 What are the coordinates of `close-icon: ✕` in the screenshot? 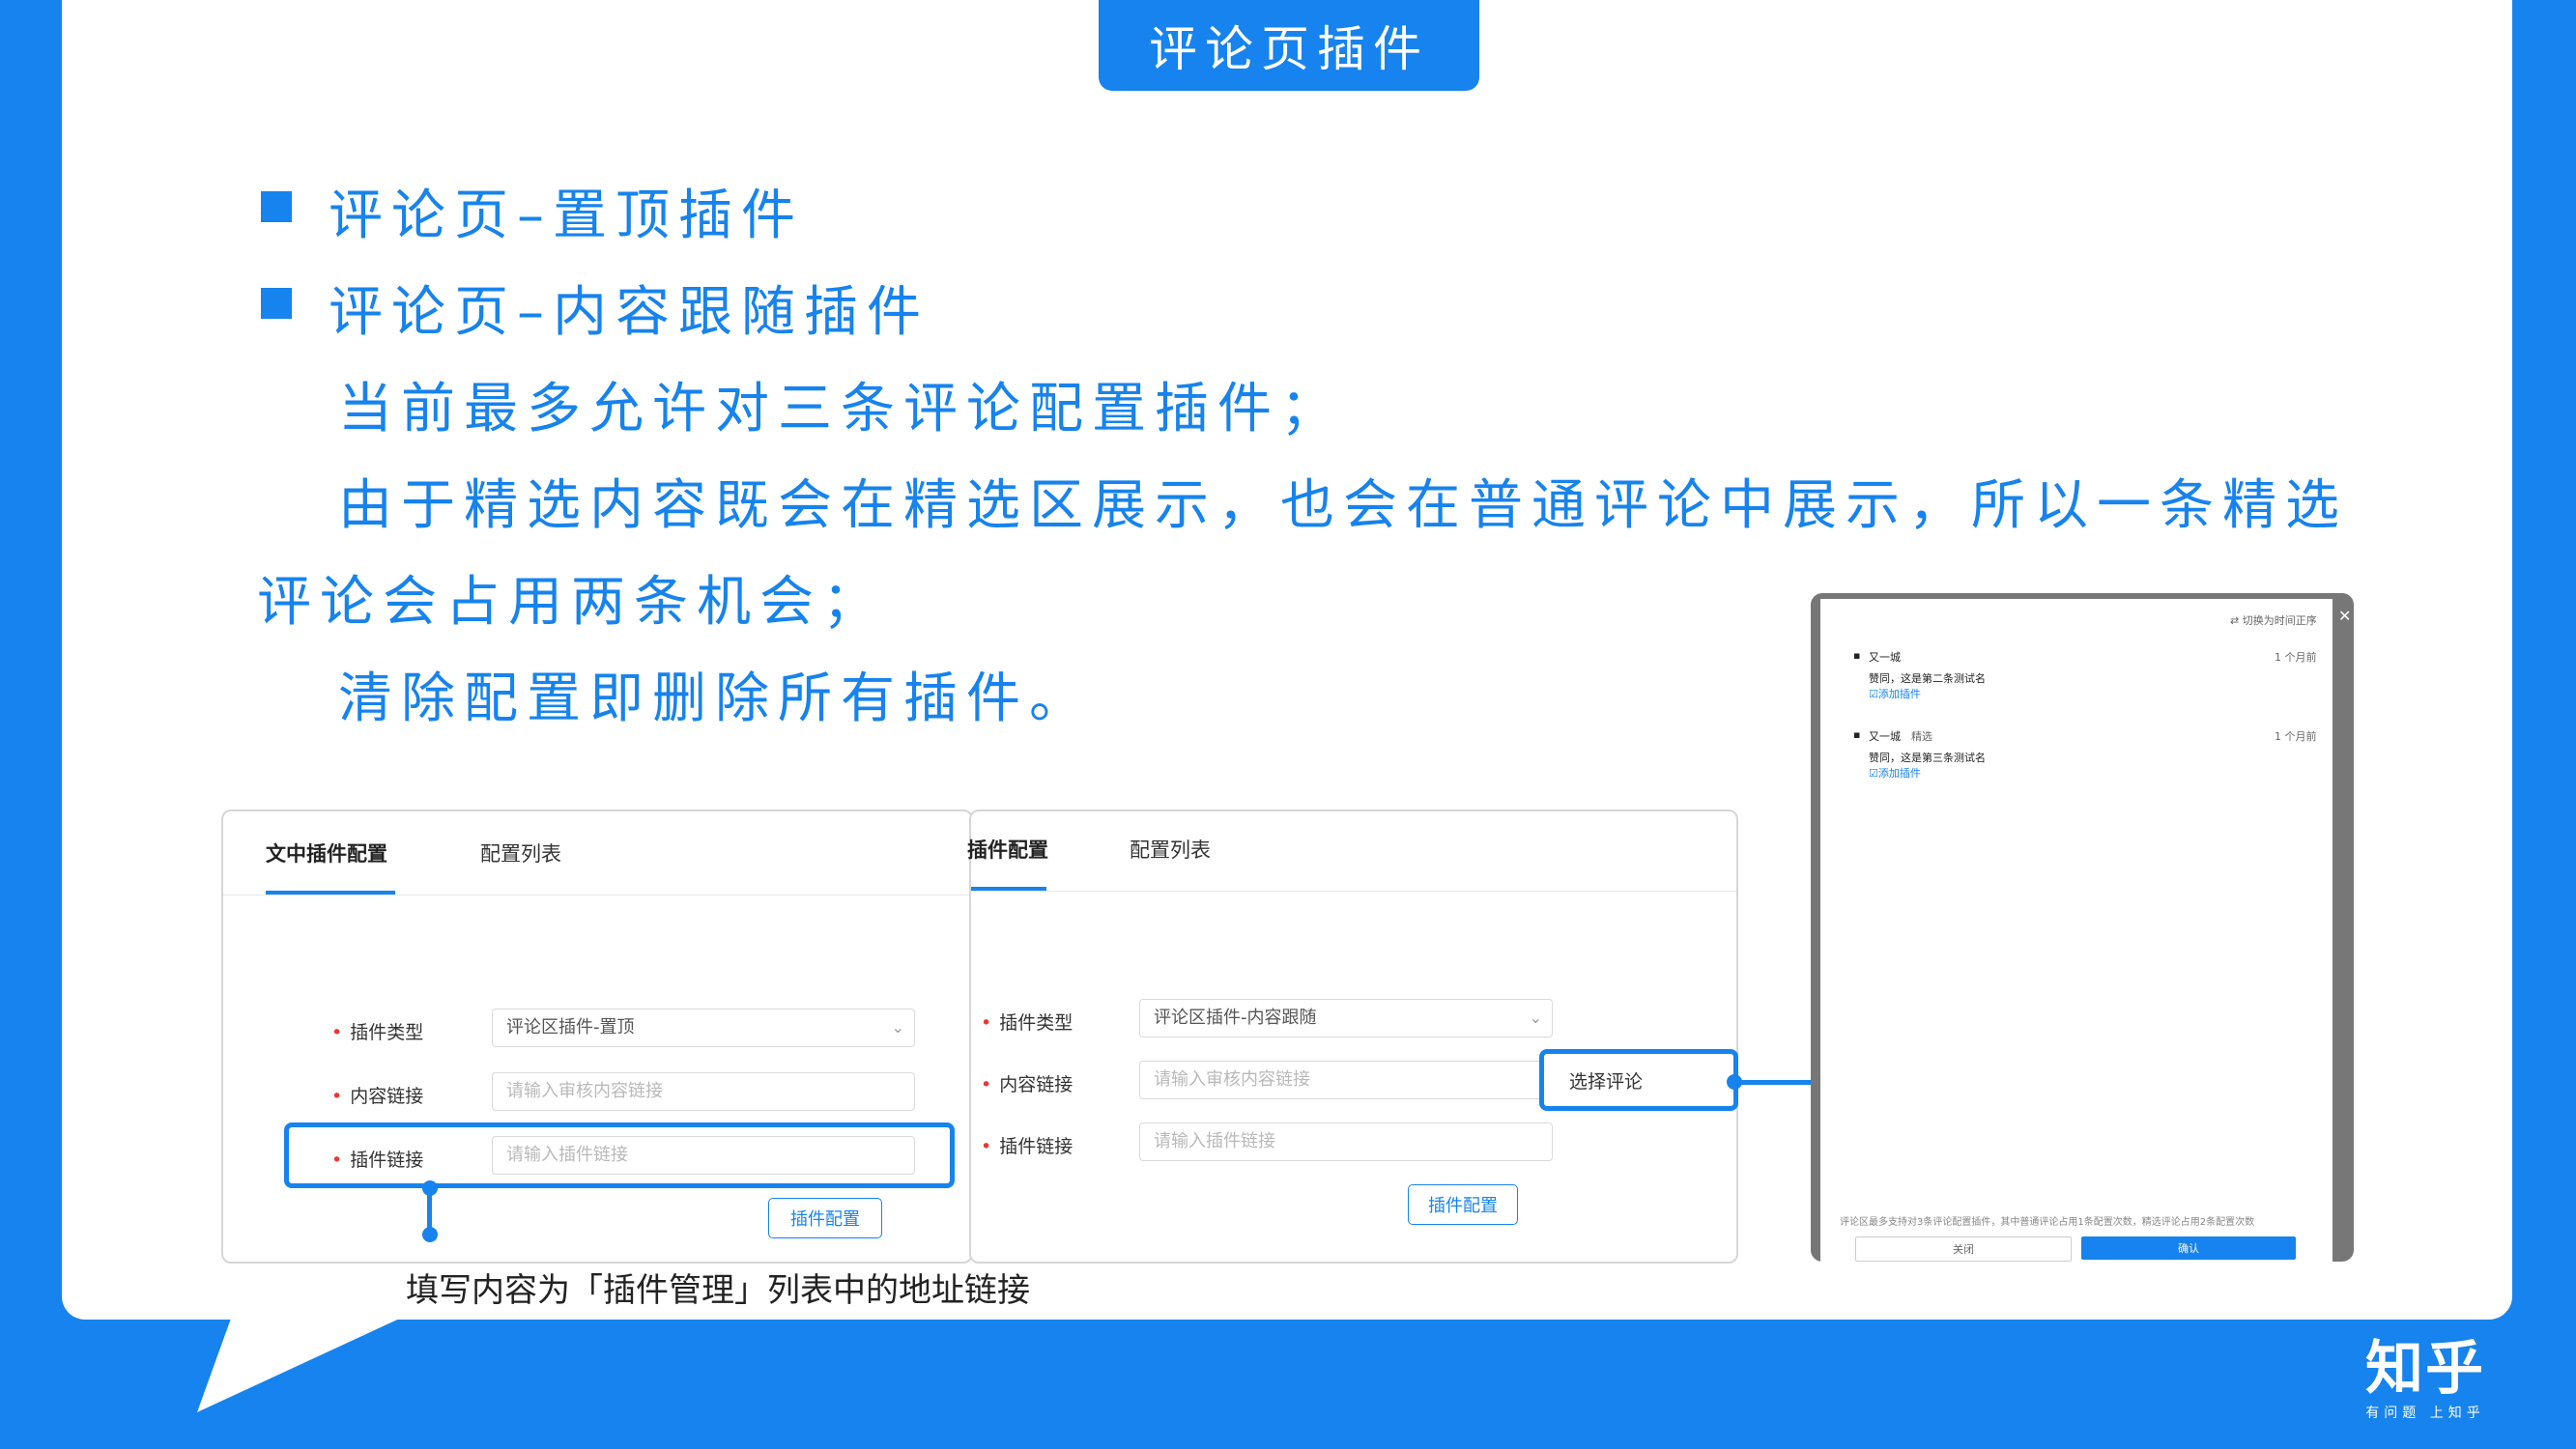 It's located at (2345, 616).